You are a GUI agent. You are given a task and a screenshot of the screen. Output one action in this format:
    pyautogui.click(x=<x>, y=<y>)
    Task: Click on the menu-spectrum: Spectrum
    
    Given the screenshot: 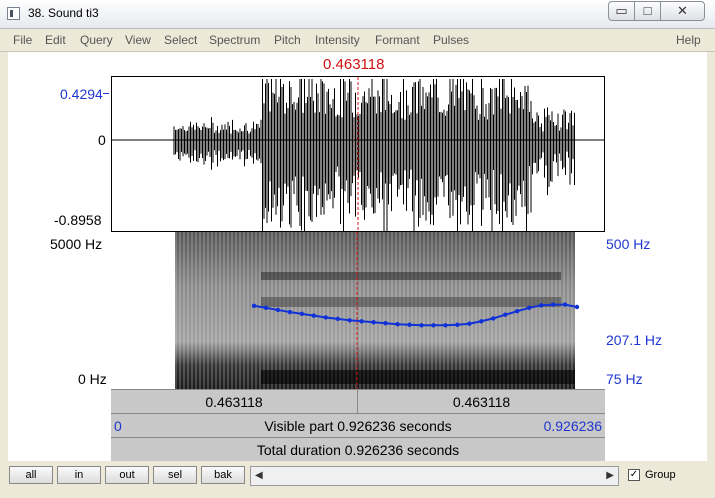 What is the action you would take?
    pyautogui.click(x=234, y=40)
    